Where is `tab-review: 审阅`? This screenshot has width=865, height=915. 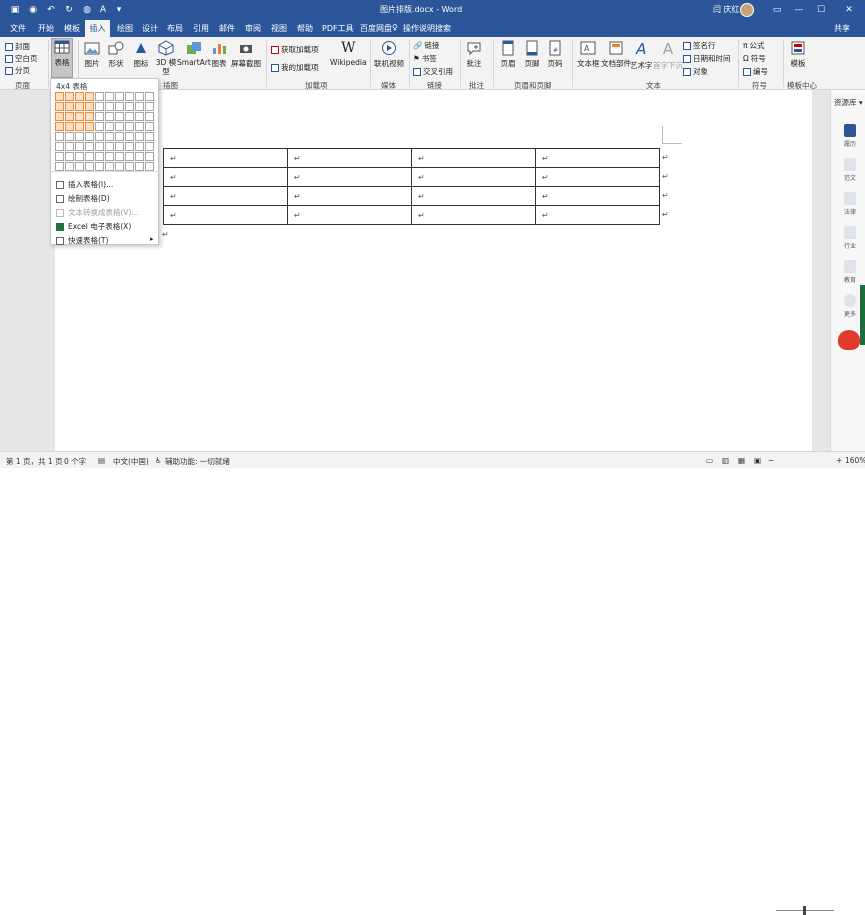 tab-review: 审阅 is located at coordinates (253, 28).